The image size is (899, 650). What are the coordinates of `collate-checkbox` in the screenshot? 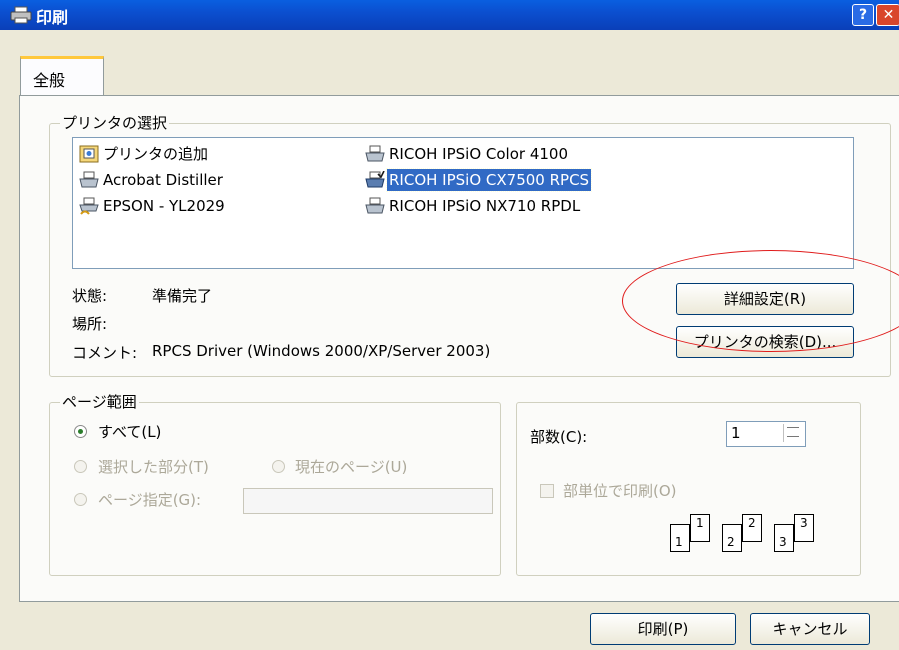 It's located at (547, 491).